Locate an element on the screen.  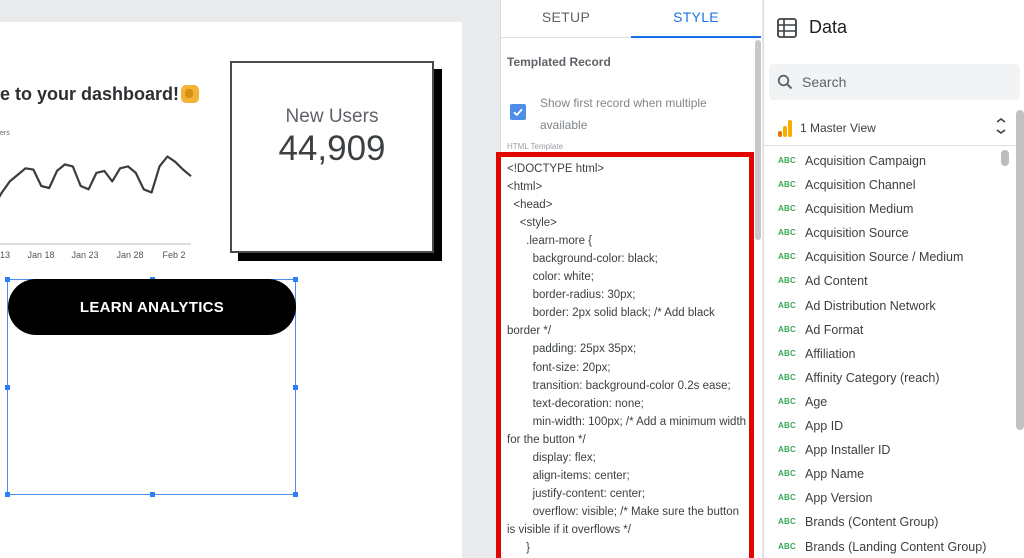
field-name: Acquisition Source / Medium is located at coordinates (884, 257).